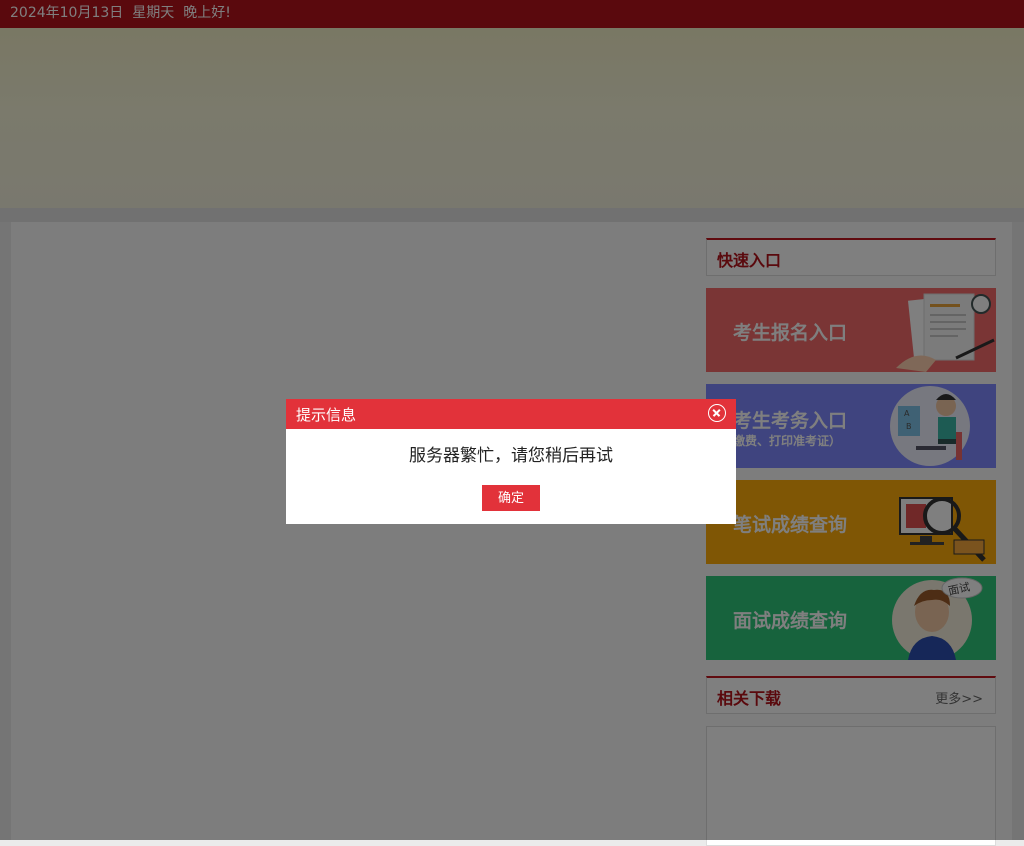  What do you see at coordinates (511, 456) in the screenshot?
I see `dialog-message: 服务器繁忙，请您稍后再试` at bounding box center [511, 456].